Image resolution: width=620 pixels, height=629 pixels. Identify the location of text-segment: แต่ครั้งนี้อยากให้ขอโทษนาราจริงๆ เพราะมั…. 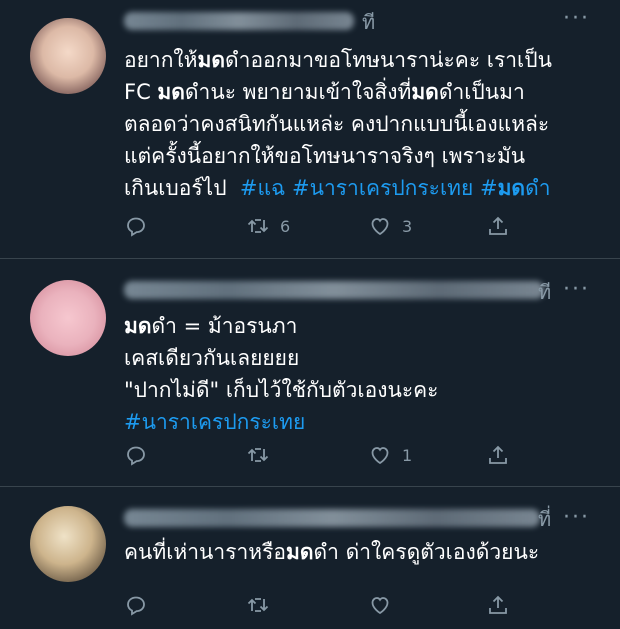
(325, 156).